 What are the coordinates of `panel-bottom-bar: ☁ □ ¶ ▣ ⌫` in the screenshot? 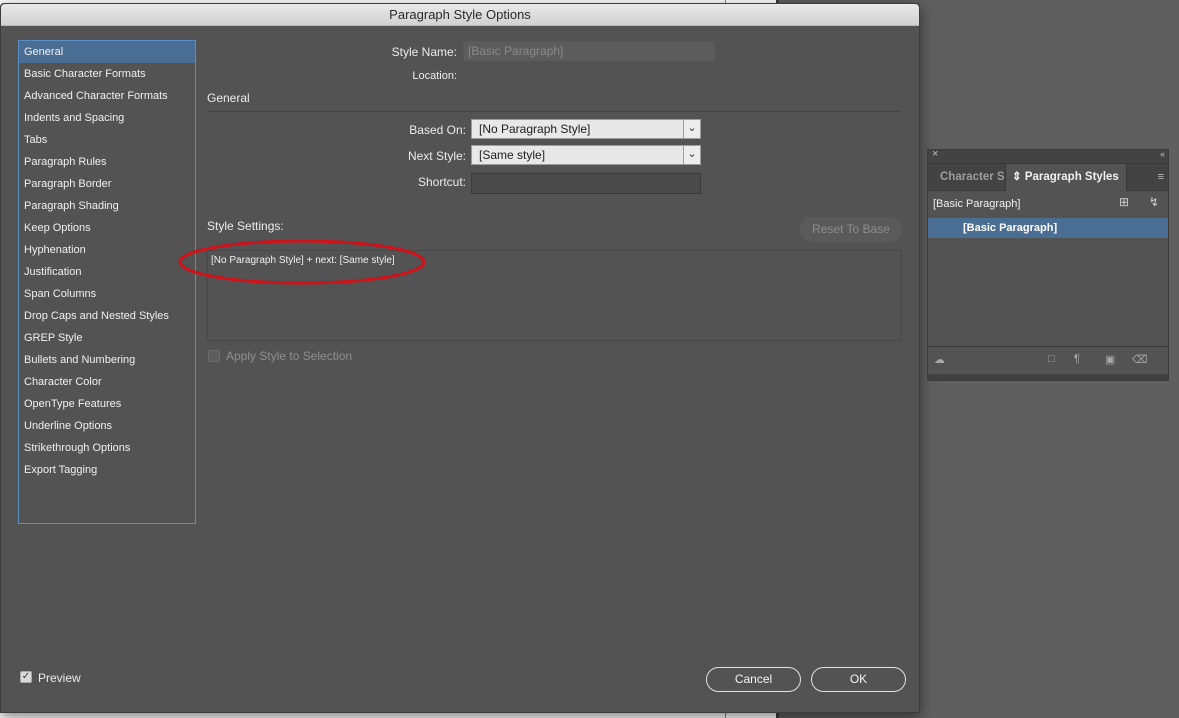 It's located at (1048, 360).